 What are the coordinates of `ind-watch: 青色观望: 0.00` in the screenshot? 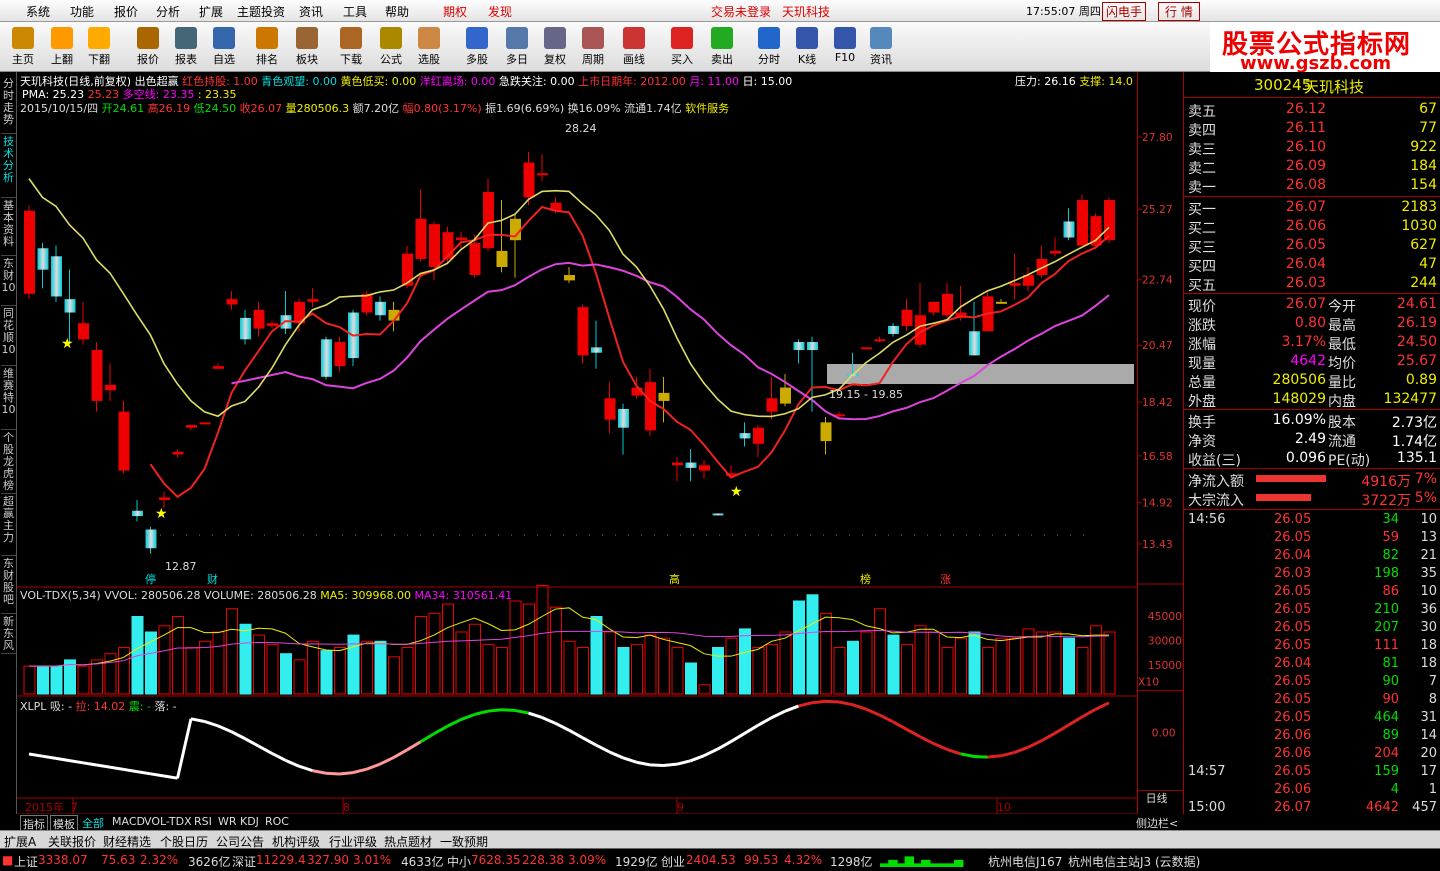 It's located at (299, 81).